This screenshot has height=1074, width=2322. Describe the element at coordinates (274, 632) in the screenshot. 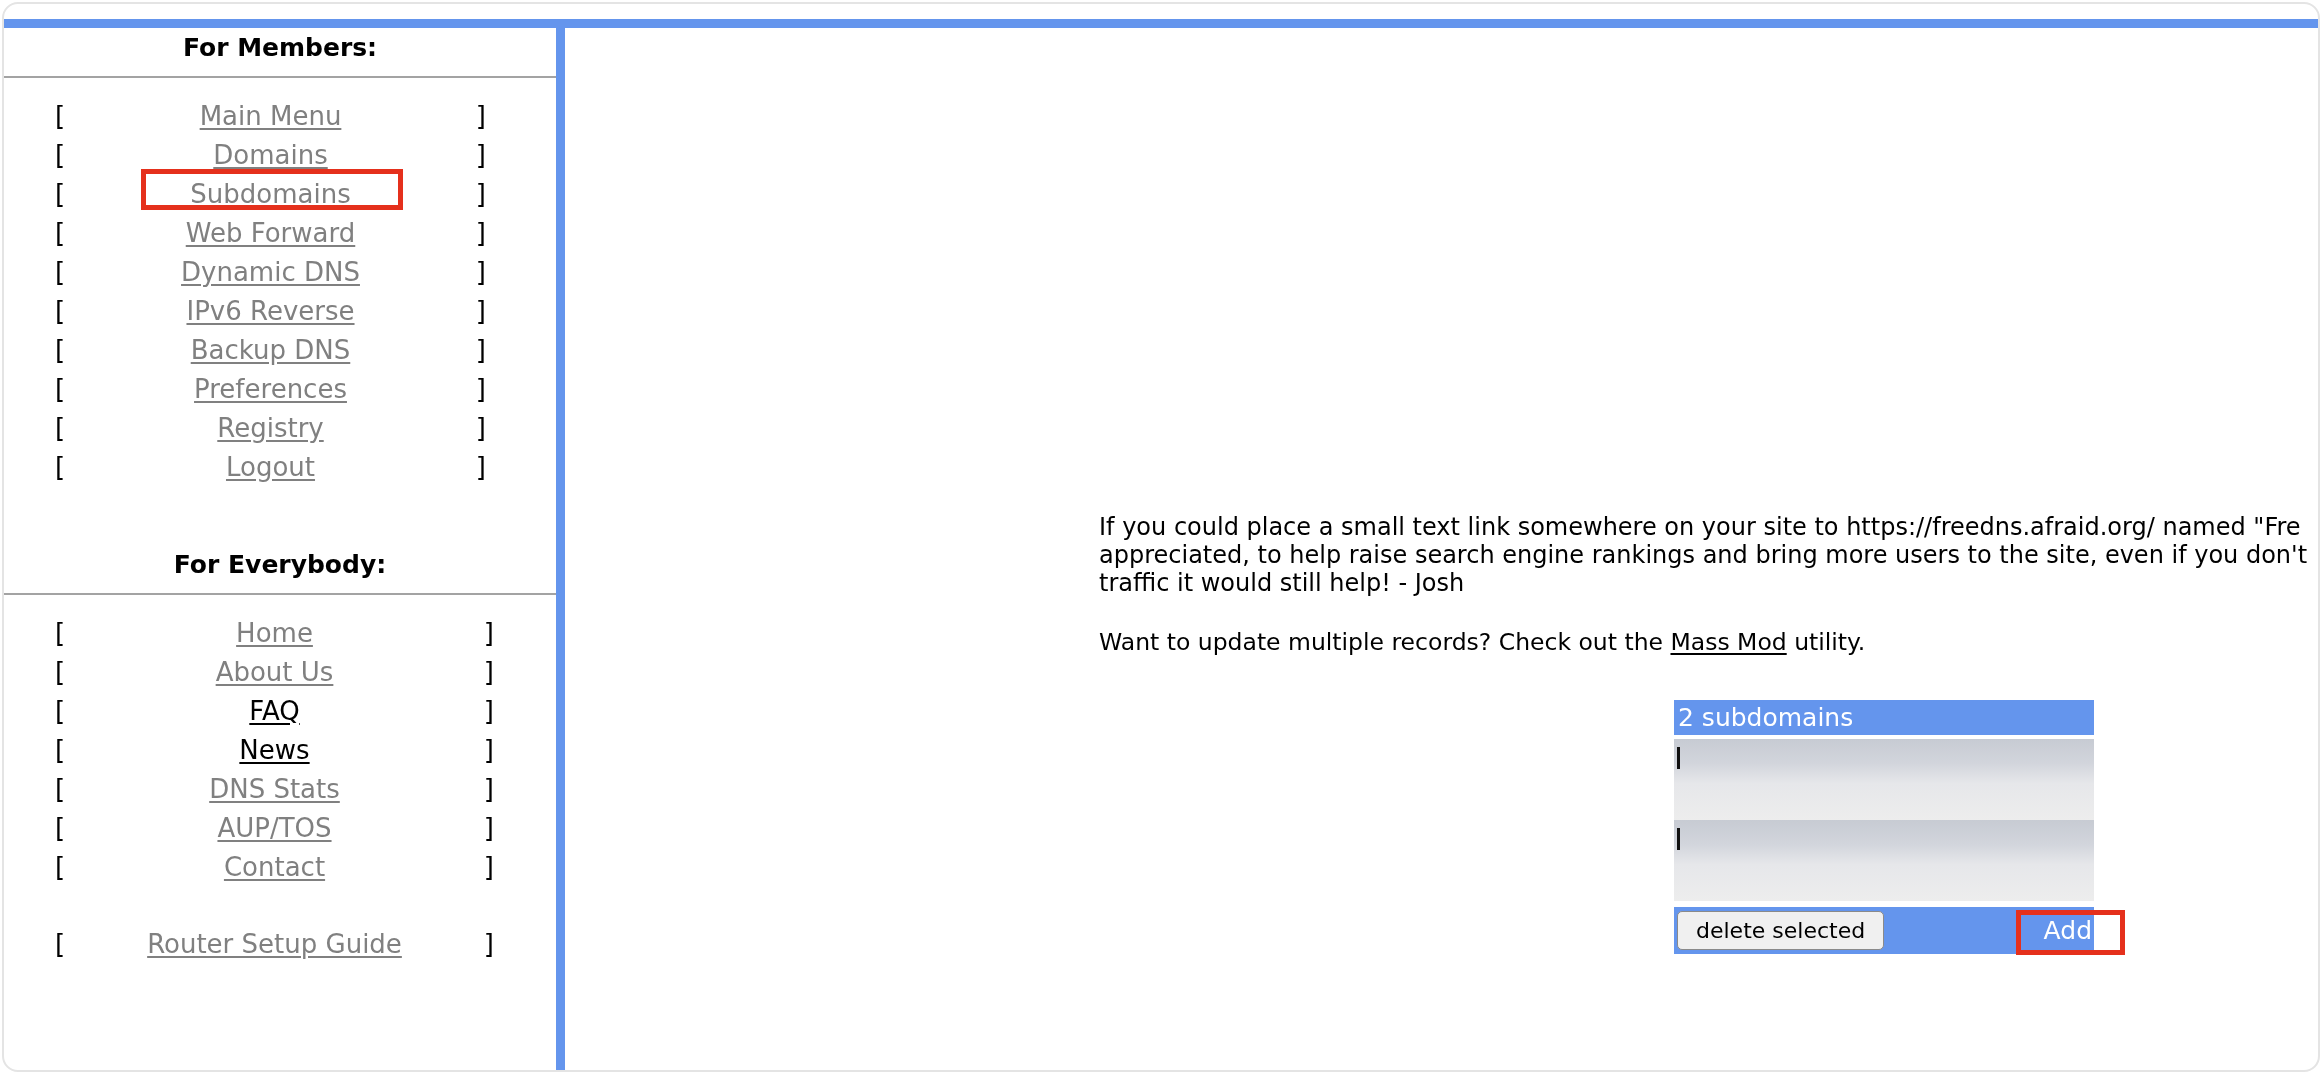

I see `sidebar-link: Home` at that location.